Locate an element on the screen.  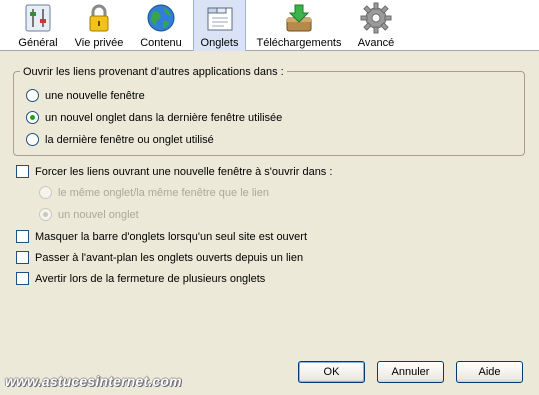
download-icon is located at coordinates (299, 18).